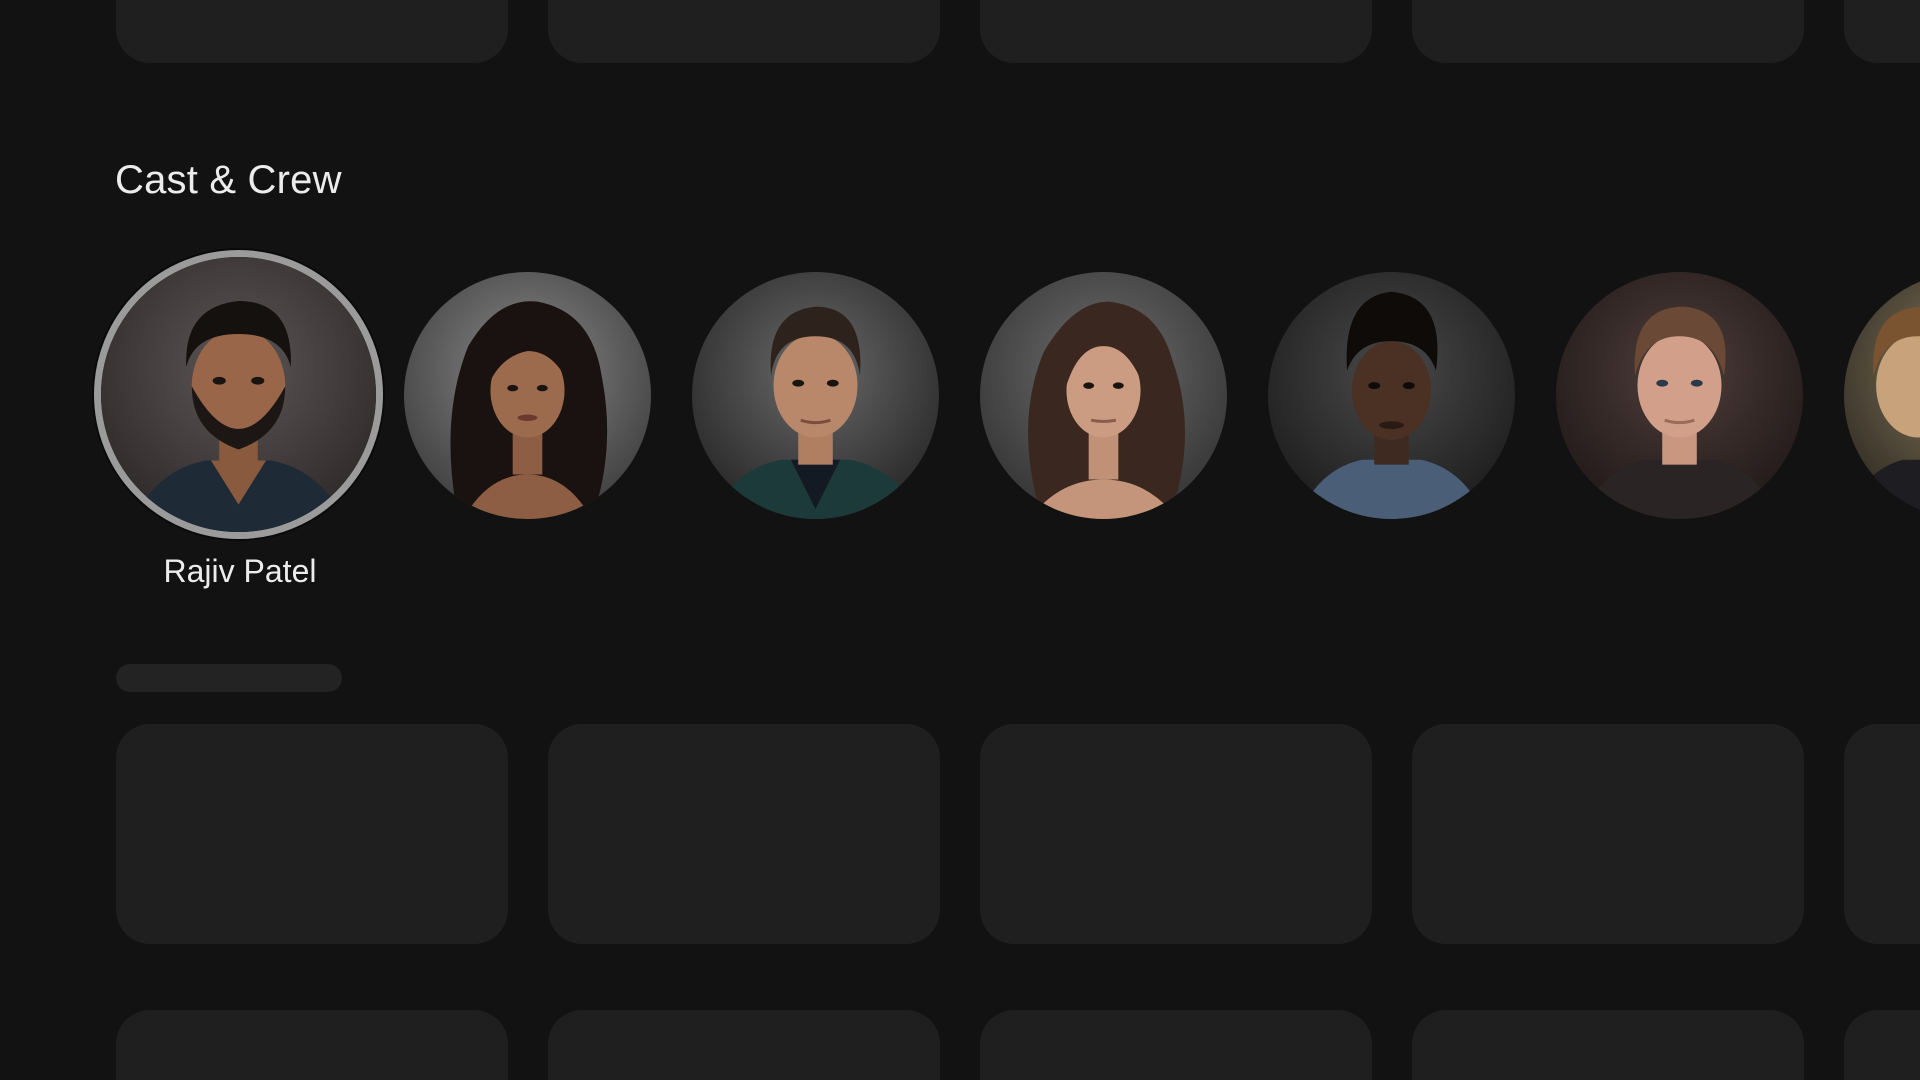 This screenshot has height=1080, width=1920. I want to click on portrait-woman-long-dark-hair-icon, so click(527, 395).